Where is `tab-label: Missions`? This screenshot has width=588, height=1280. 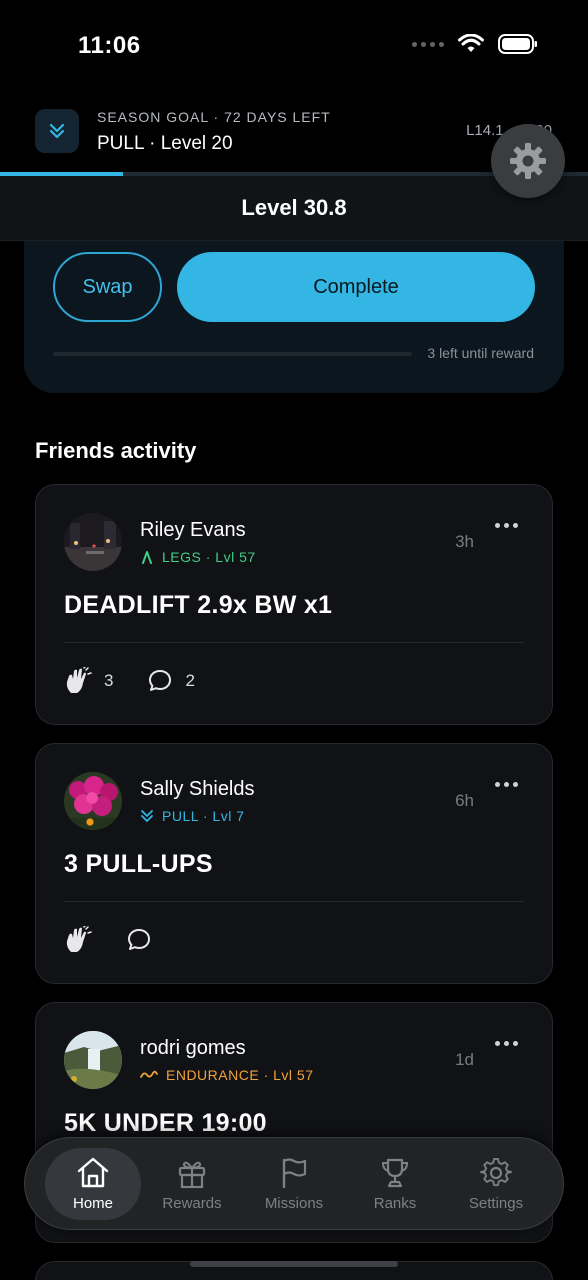 tab-label: Missions is located at coordinates (294, 1203).